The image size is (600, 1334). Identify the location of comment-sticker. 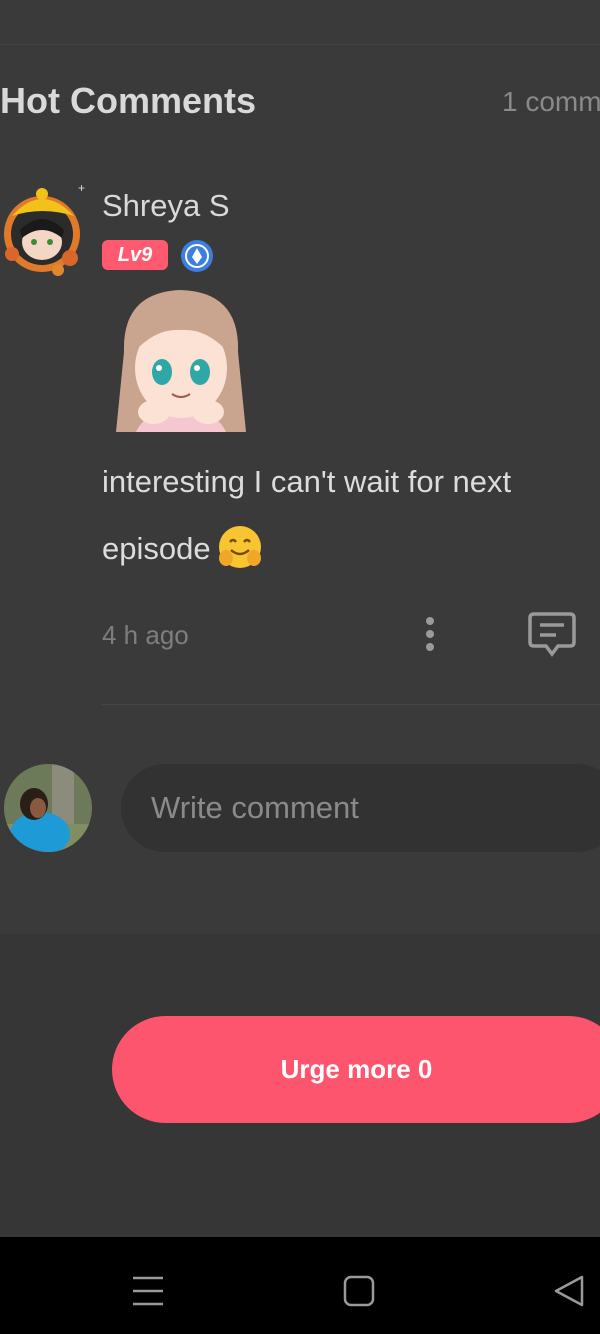
(181, 362).